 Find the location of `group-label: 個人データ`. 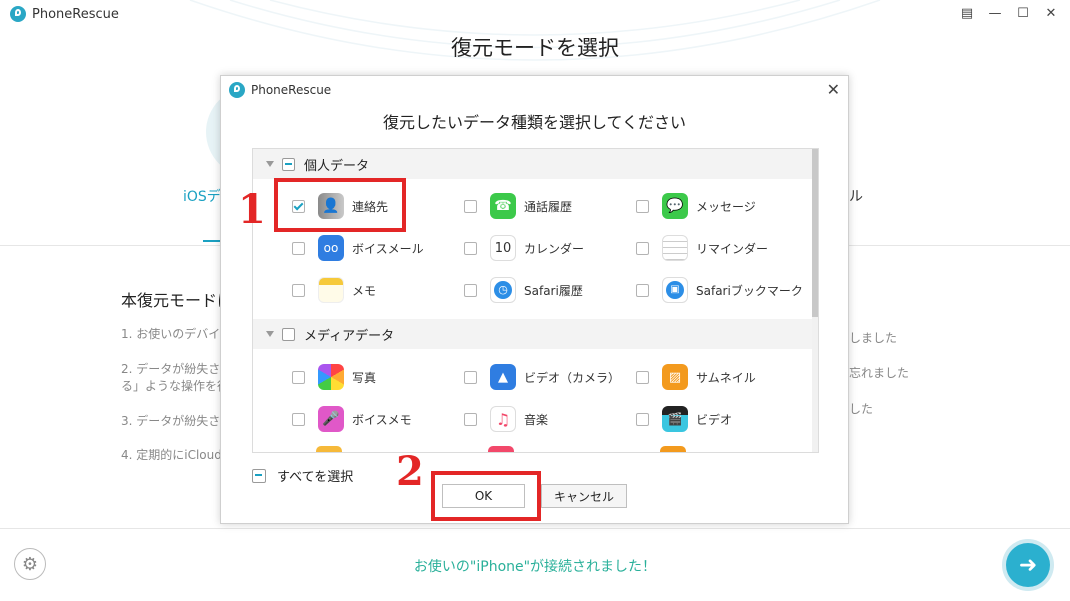

group-label: 個人データ is located at coordinates (337, 166).